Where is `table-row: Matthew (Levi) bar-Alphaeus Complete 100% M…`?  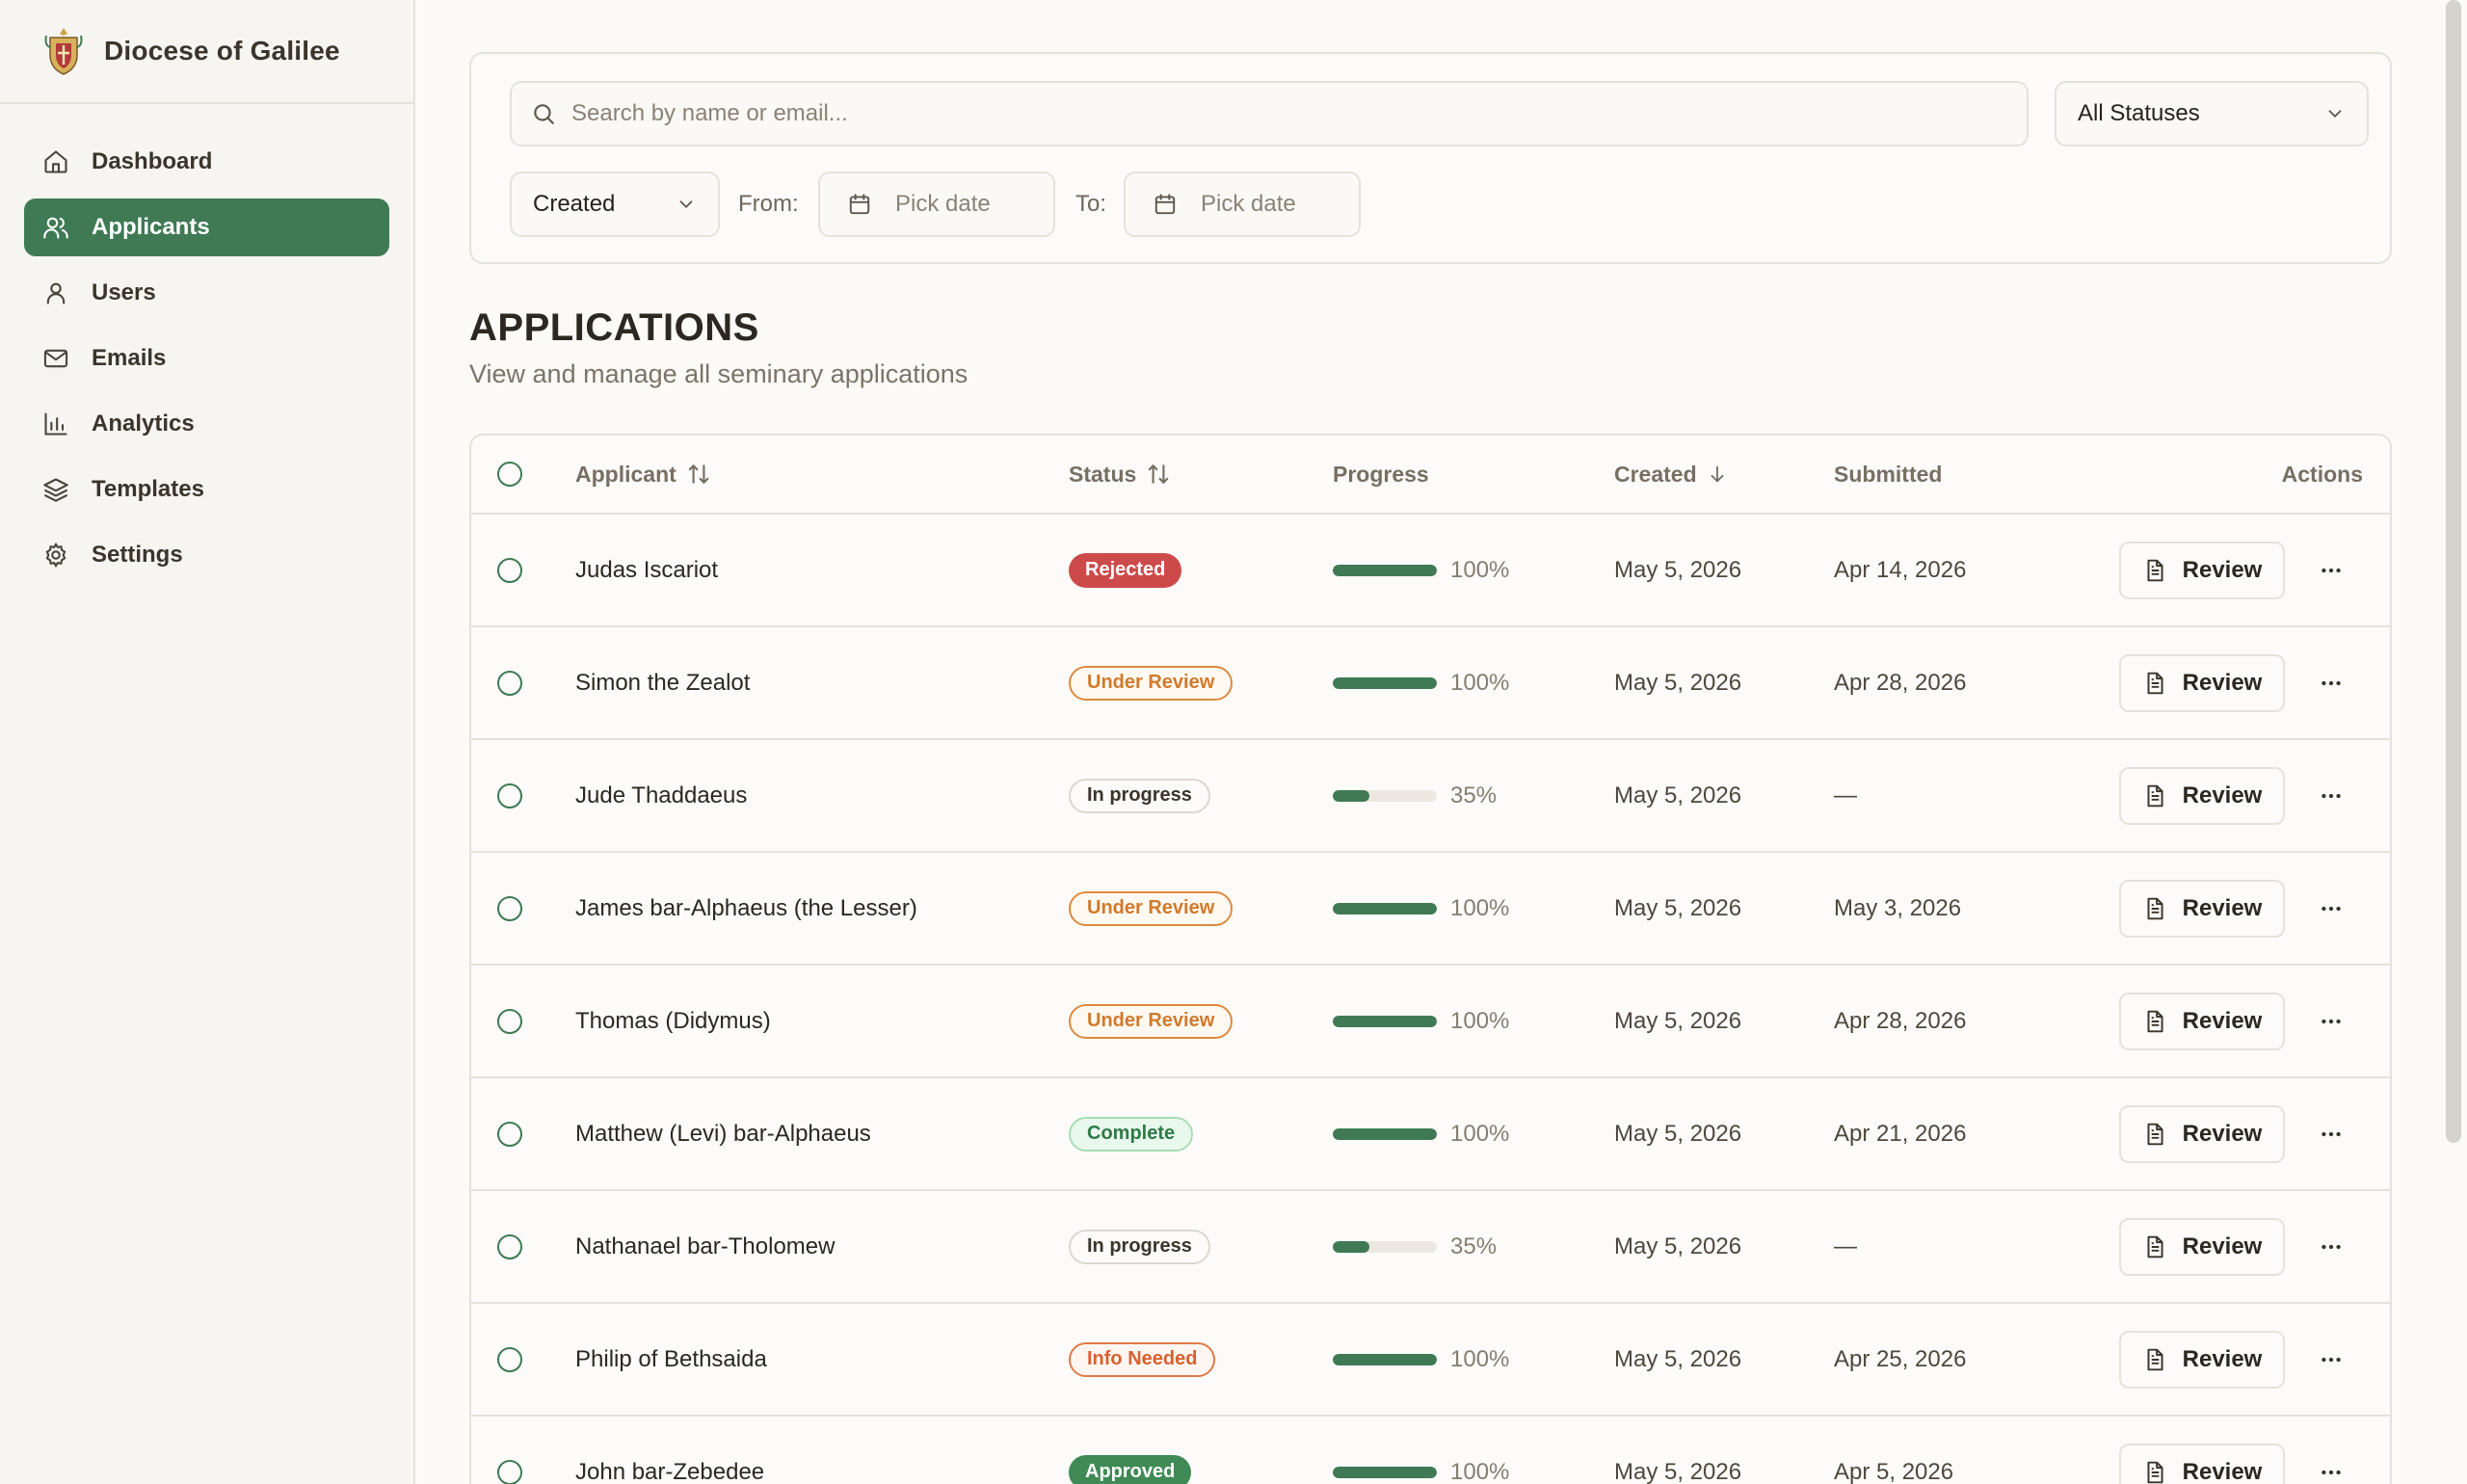 table-row: Matthew (Levi) bar-Alphaeus Complete 100% M… is located at coordinates (1430, 1134).